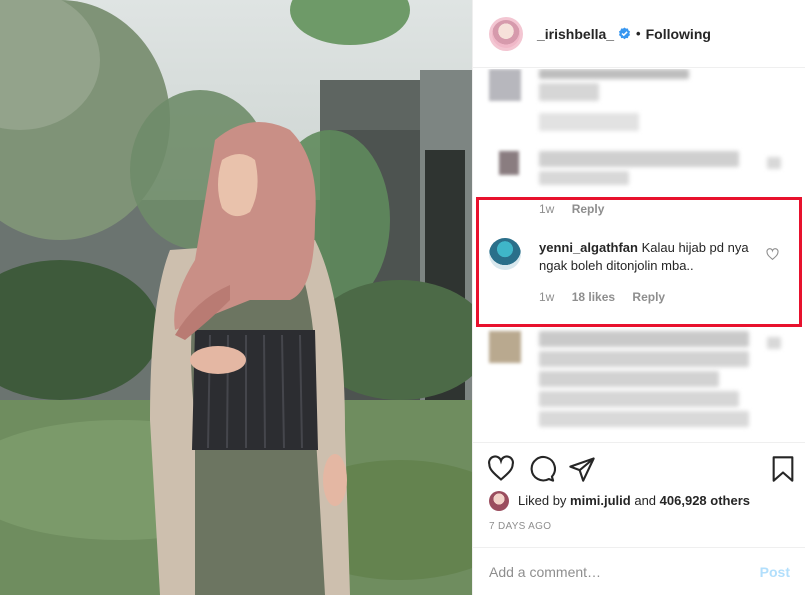  I want to click on liked-by-and: and, so click(645, 500).